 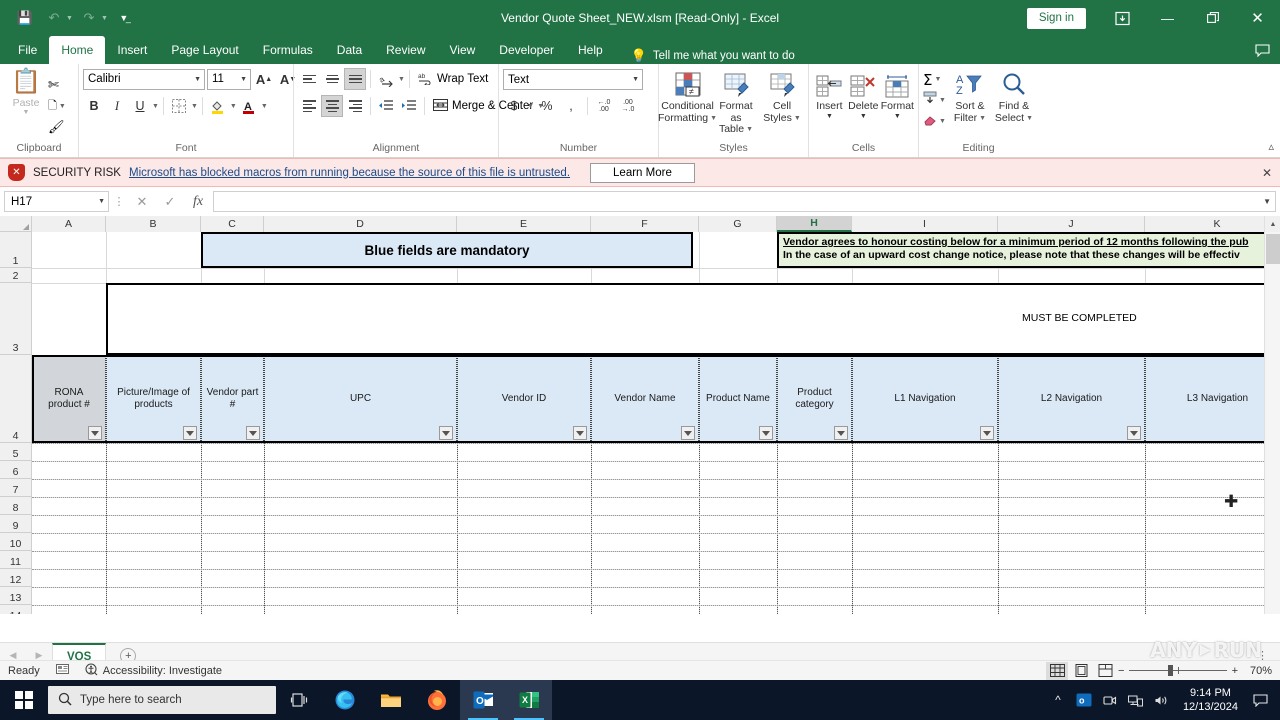 I want to click on accessibility-button: Accessibility: Investigate, so click(x=153, y=670).